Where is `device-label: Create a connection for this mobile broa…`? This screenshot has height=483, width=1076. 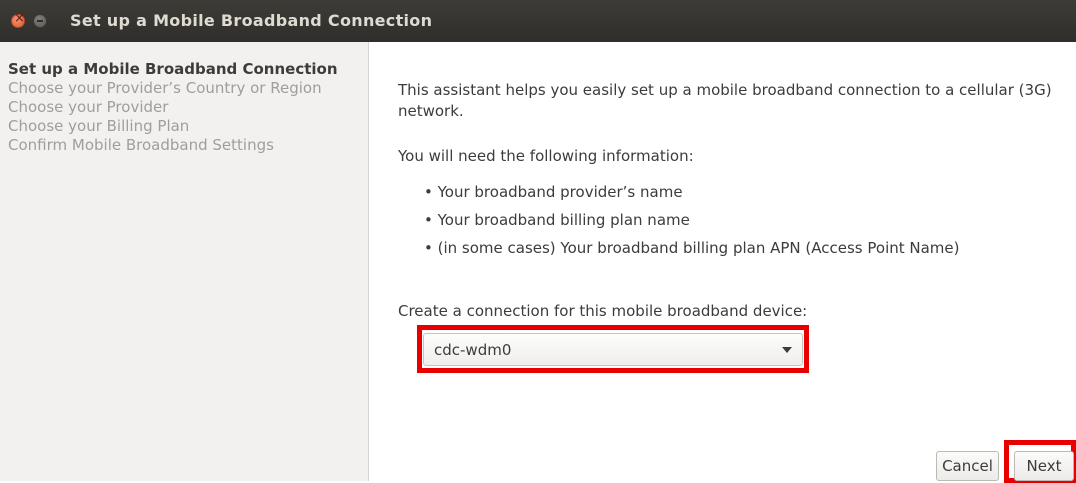
device-label: Create a connection for this mobile broa… is located at coordinates (603, 311).